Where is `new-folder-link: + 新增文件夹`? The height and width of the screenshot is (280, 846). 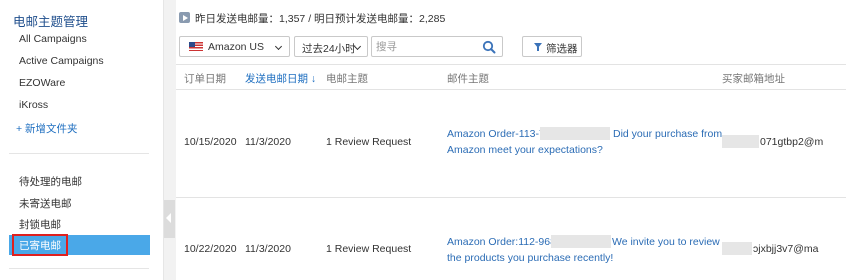
new-folder-link: + 新增文件夹 is located at coordinates (47, 128).